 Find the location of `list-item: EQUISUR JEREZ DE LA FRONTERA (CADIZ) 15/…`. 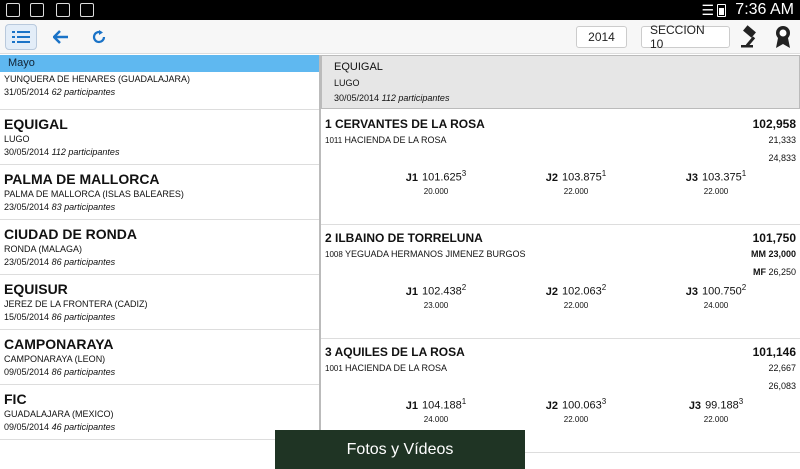

list-item: EQUISUR JEREZ DE LA FRONTERA (CADIZ) 15/… is located at coordinates (159, 302).